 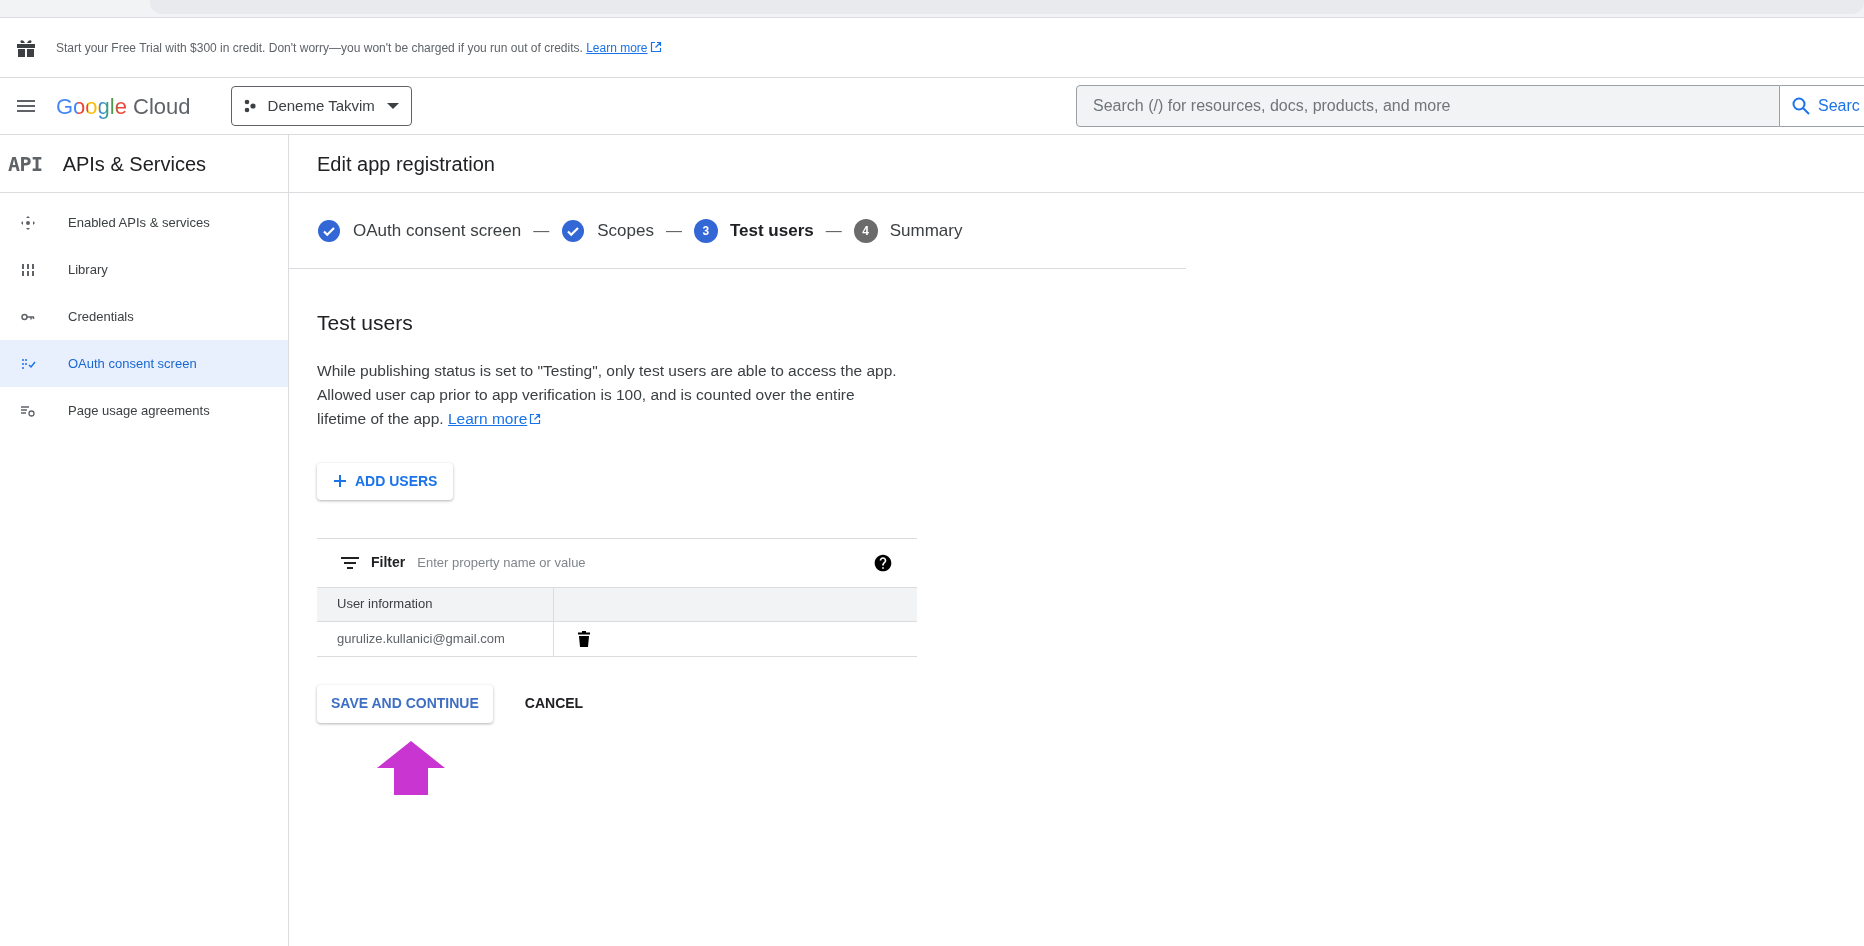 I want to click on filter-icon, so click(x=350, y=562).